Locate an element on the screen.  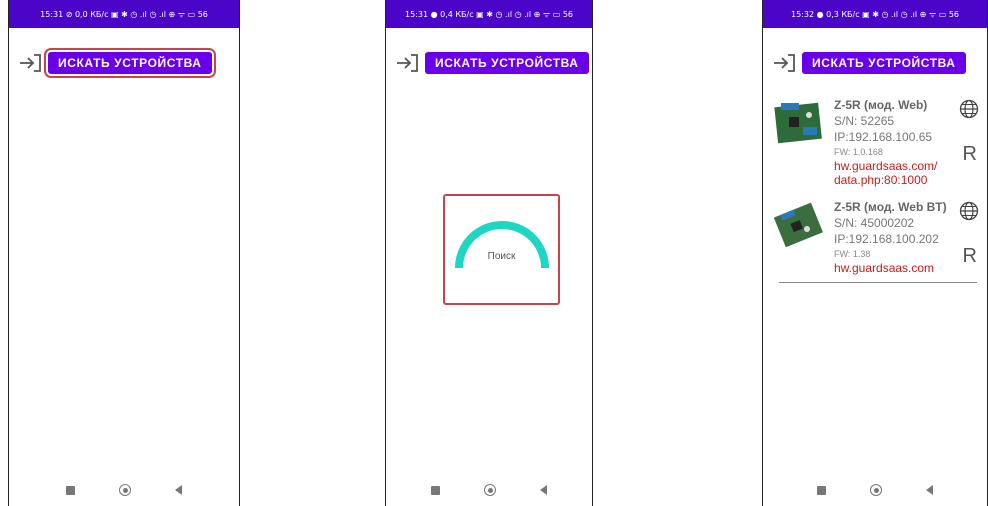
device-link: hw.guardsaas.com/ data.php:80:1000 is located at coordinates (899, 173).